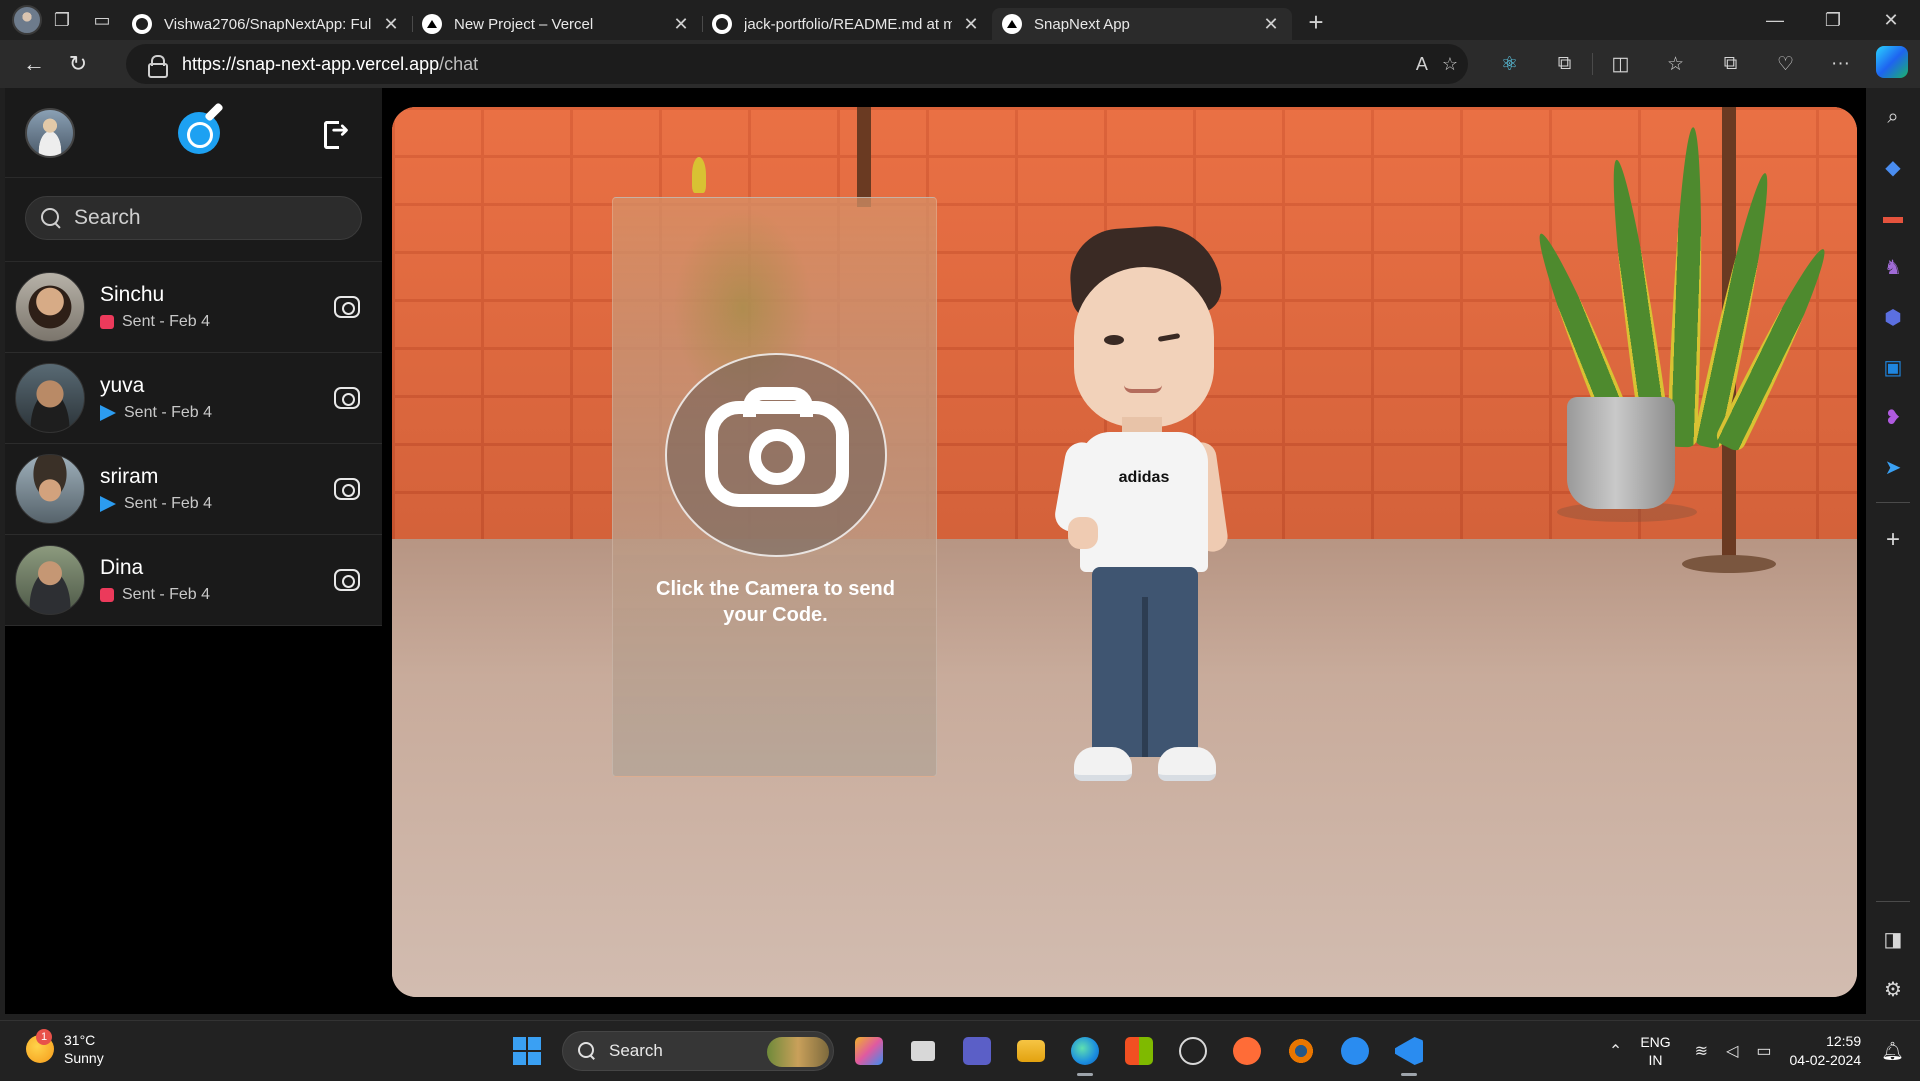 Image resolution: width=1920 pixels, height=1081 pixels. What do you see at coordinates (775, 602) in the screenshot?
I see `camera-prompt: Click the Camera to send your Code.` at bounding box center [775, 602].